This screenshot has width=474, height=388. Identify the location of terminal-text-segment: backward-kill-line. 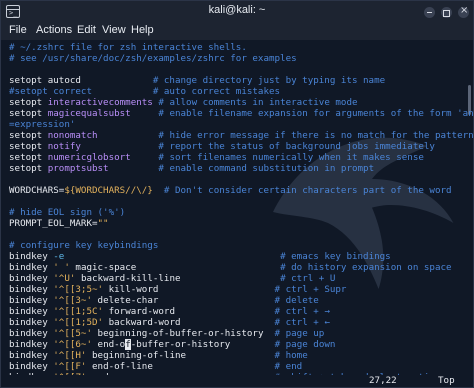
(178, 278).